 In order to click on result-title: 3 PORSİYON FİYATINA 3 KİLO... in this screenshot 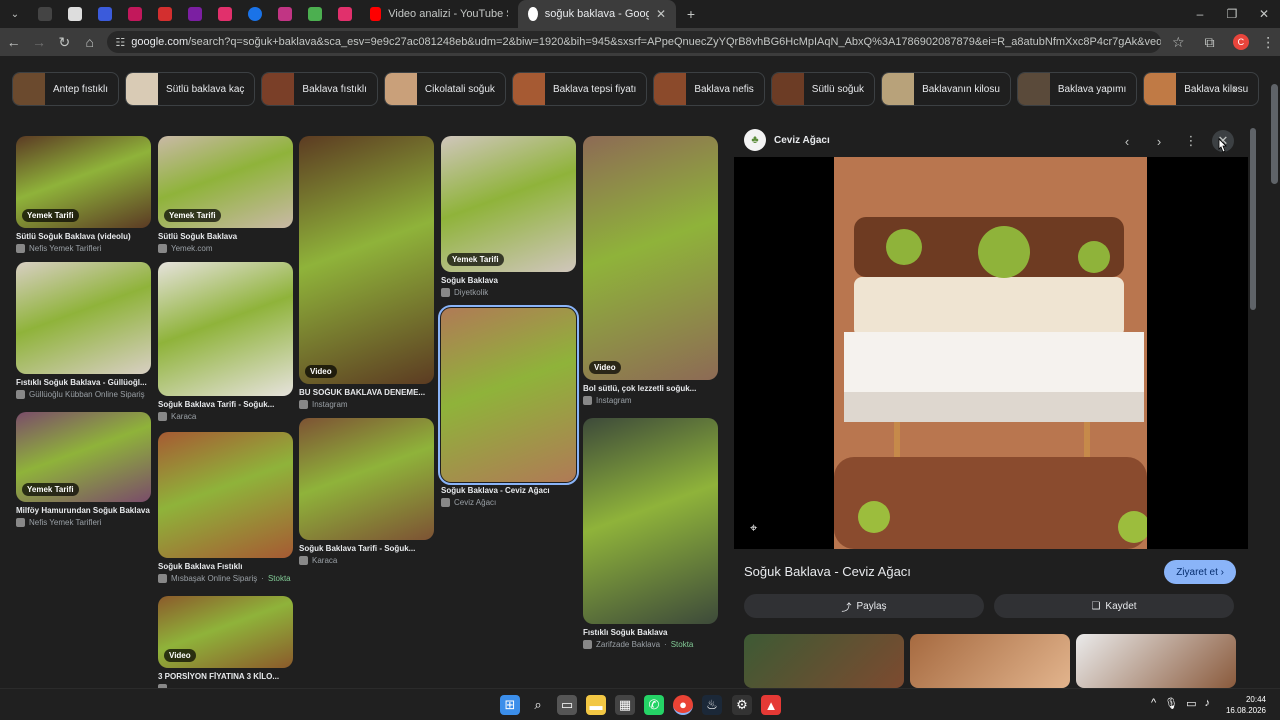, I will do `click(225, 676)`.